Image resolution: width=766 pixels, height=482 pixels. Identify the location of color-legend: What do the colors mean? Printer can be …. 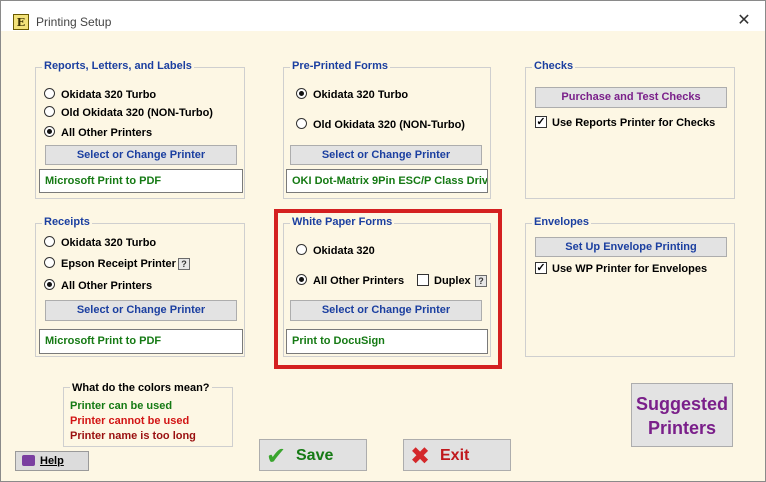
(148, 414).